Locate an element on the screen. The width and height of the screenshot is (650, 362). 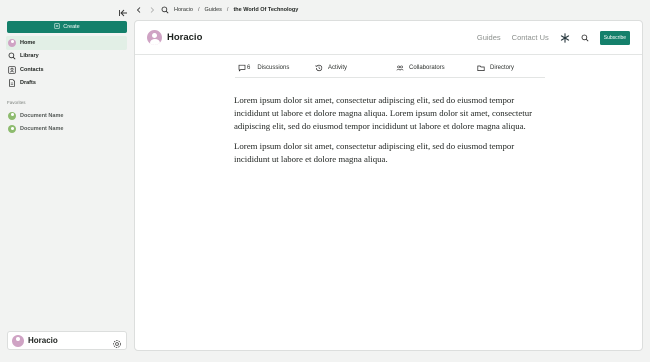
tab-discussions: 6 Discussions is located at coordinates (275, 68).